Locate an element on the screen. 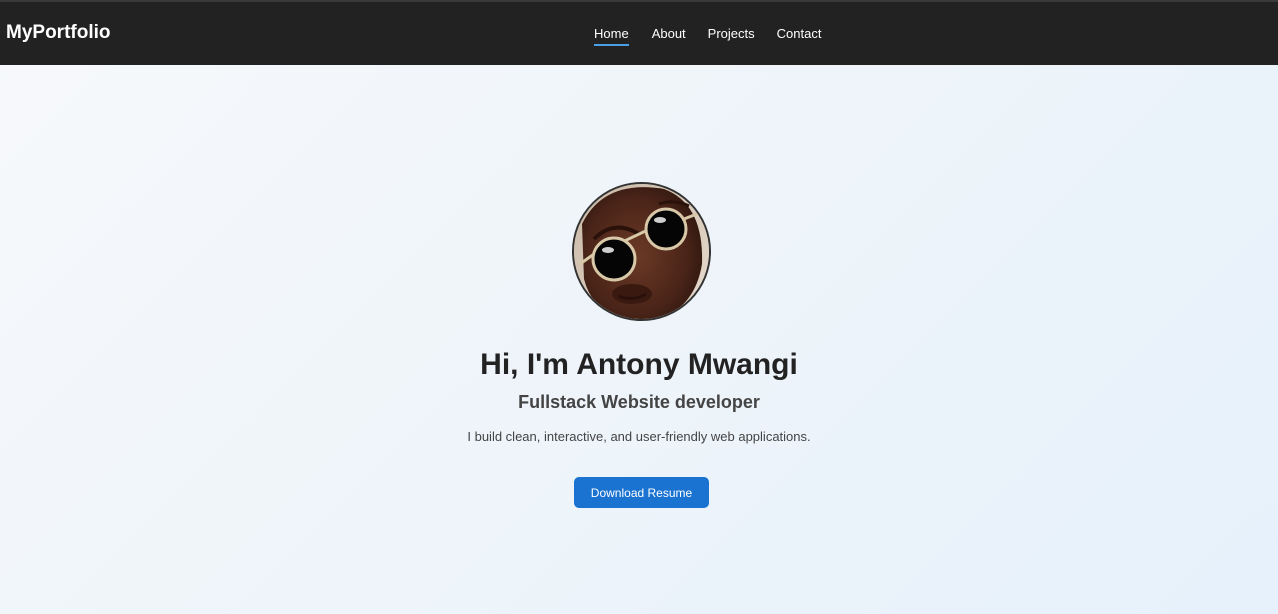  hero-title: Hi, I'm Antony Mwangi is located at coordinates (639, 364).